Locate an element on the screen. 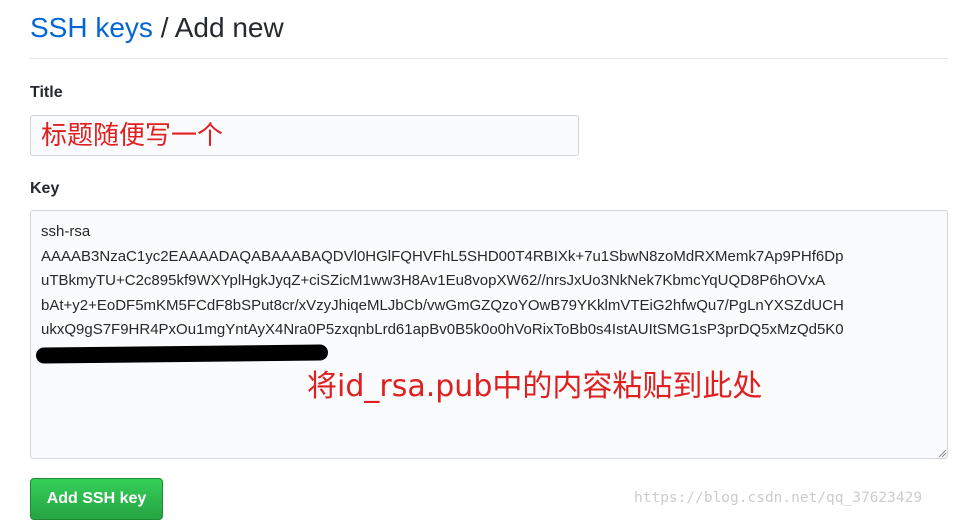 The width and height of the screenshot is (976, 522). watermark: https://blog.csdn.net/qq_37623429 is located at coordinates (778, 498).